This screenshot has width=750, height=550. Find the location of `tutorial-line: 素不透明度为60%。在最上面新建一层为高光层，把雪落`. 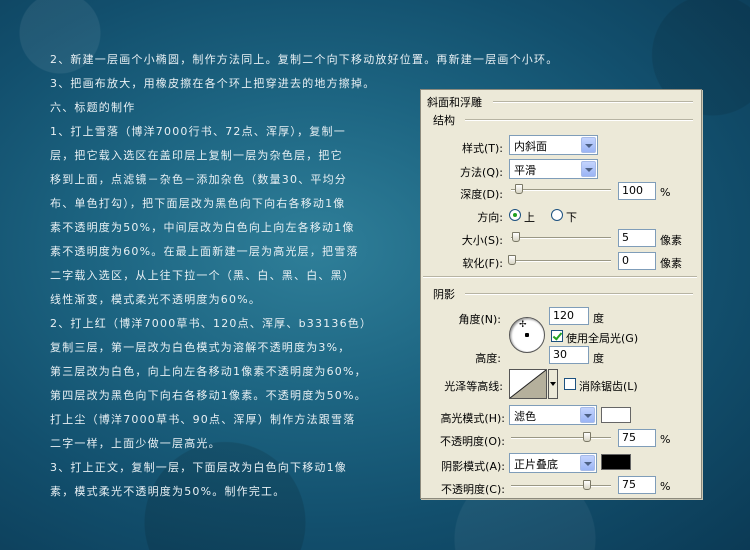

tutorial-line: 素不透明度为60%。在最上面新建一层为高光层，把雪落 is located at coordinates (204, 251).